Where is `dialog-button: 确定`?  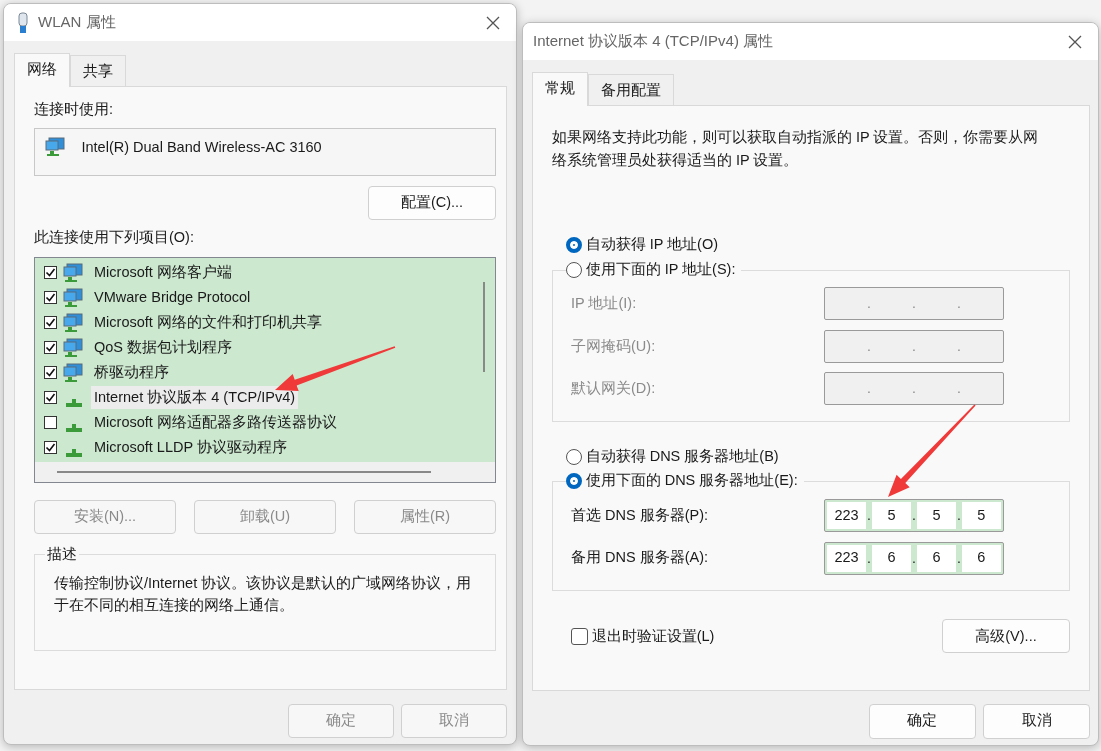 dialog-button: 确定 is located at coordinates (922, 721).